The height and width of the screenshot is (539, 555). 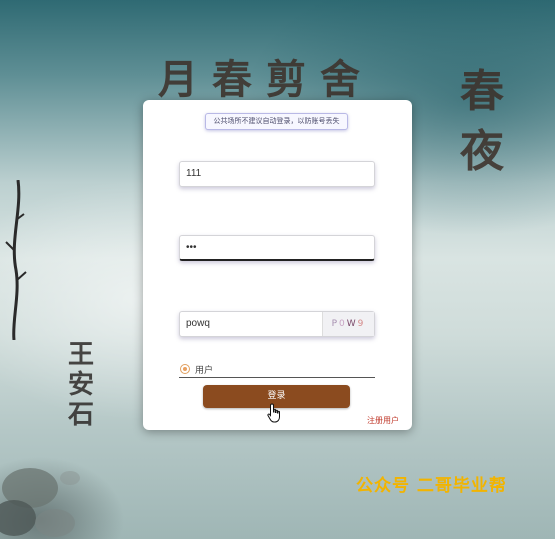 I want to click on notice-banner: 公共场所不建议自动登录，以防账号丢失, so click(x=276, y=121).